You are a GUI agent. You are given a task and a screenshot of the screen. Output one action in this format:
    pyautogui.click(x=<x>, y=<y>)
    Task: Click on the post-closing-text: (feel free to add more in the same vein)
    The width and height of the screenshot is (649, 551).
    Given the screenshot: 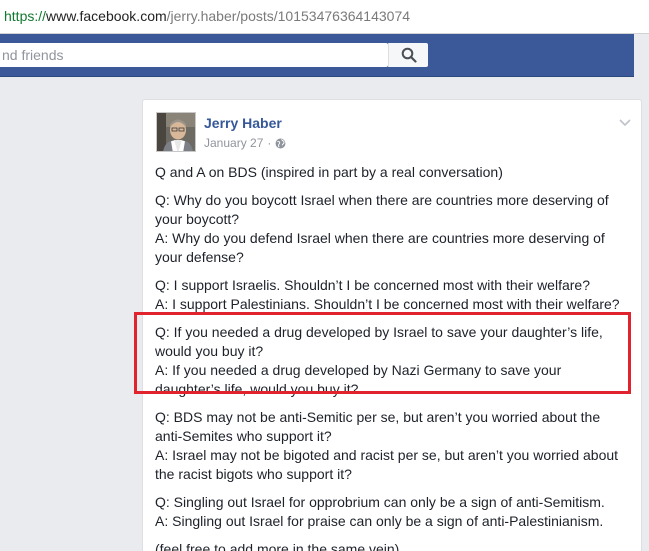 What is the action you would take?
    pyautogui.click(x=277, y=546)
    